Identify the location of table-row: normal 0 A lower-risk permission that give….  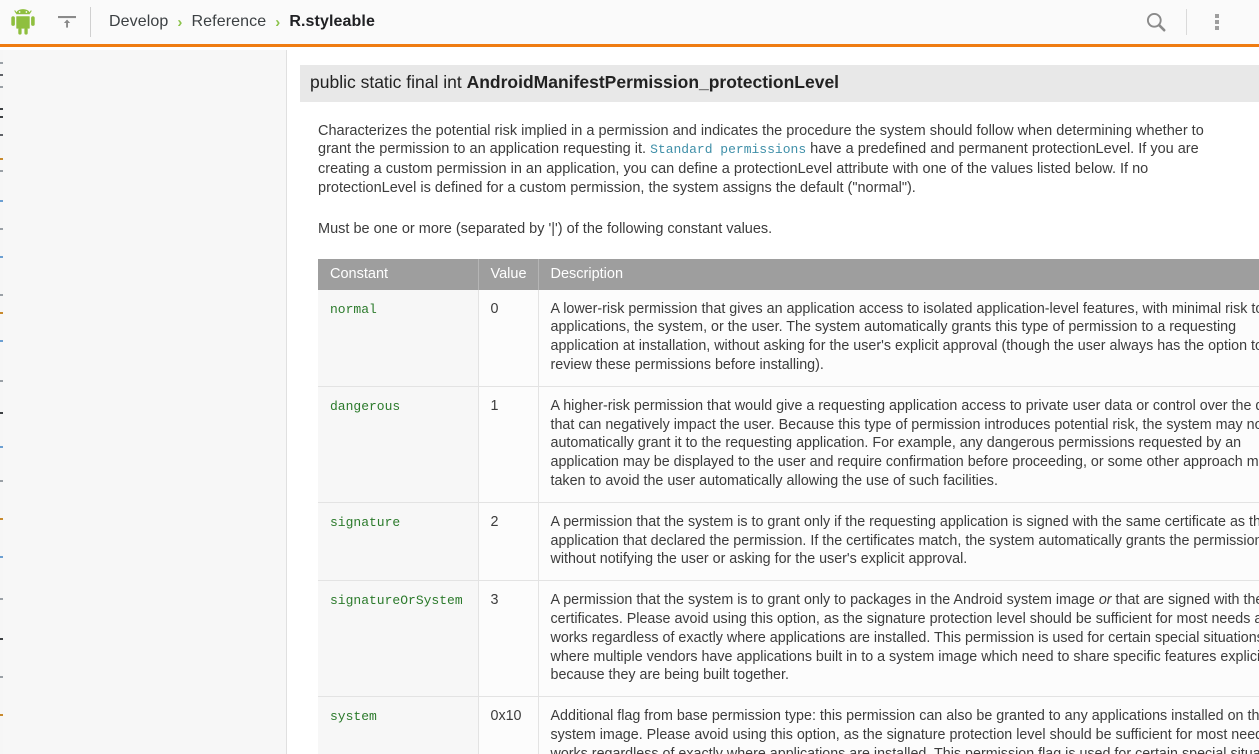
(788, 338).